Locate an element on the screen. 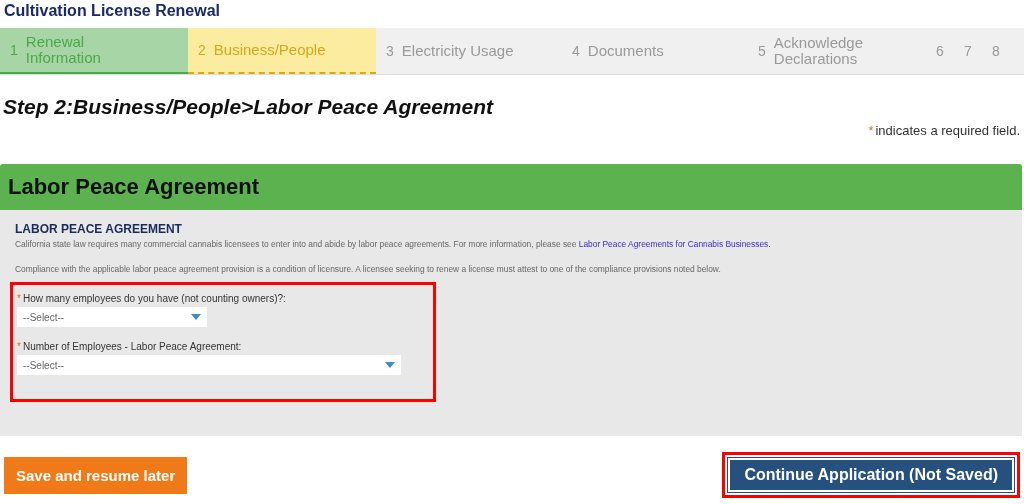  info-link: Labor Peace Agreements for Cannabis Businesses. is located at coordinates (674, 244).